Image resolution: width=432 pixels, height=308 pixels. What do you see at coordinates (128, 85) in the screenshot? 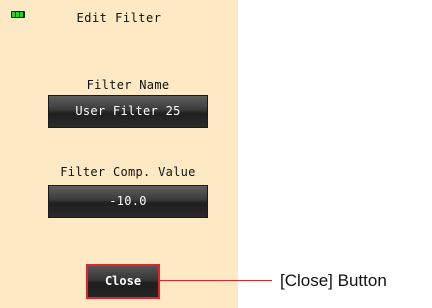
I see `filter-name-label: Filter Name` at bounding box center [128, 85].